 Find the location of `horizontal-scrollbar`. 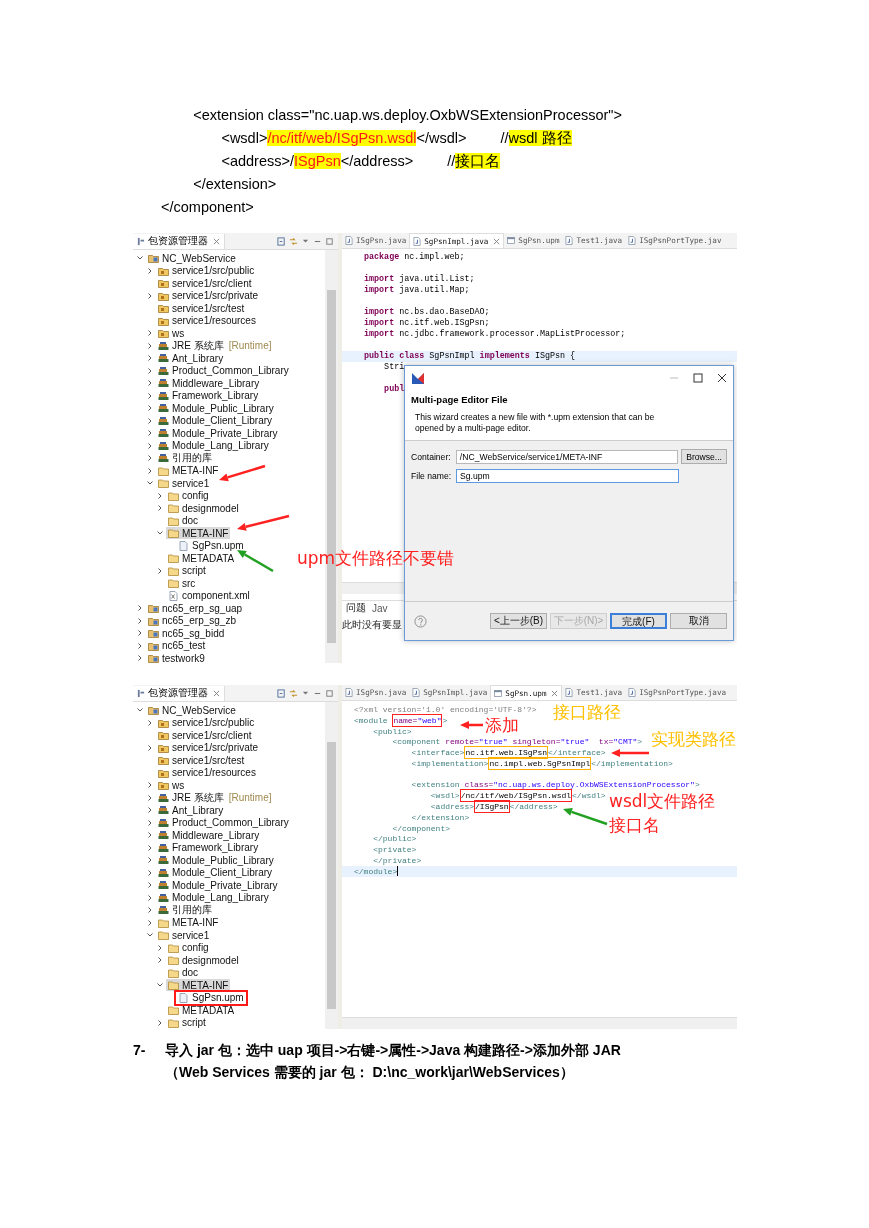

horizontal-scrollbar is located at coordinates (539, 1023).